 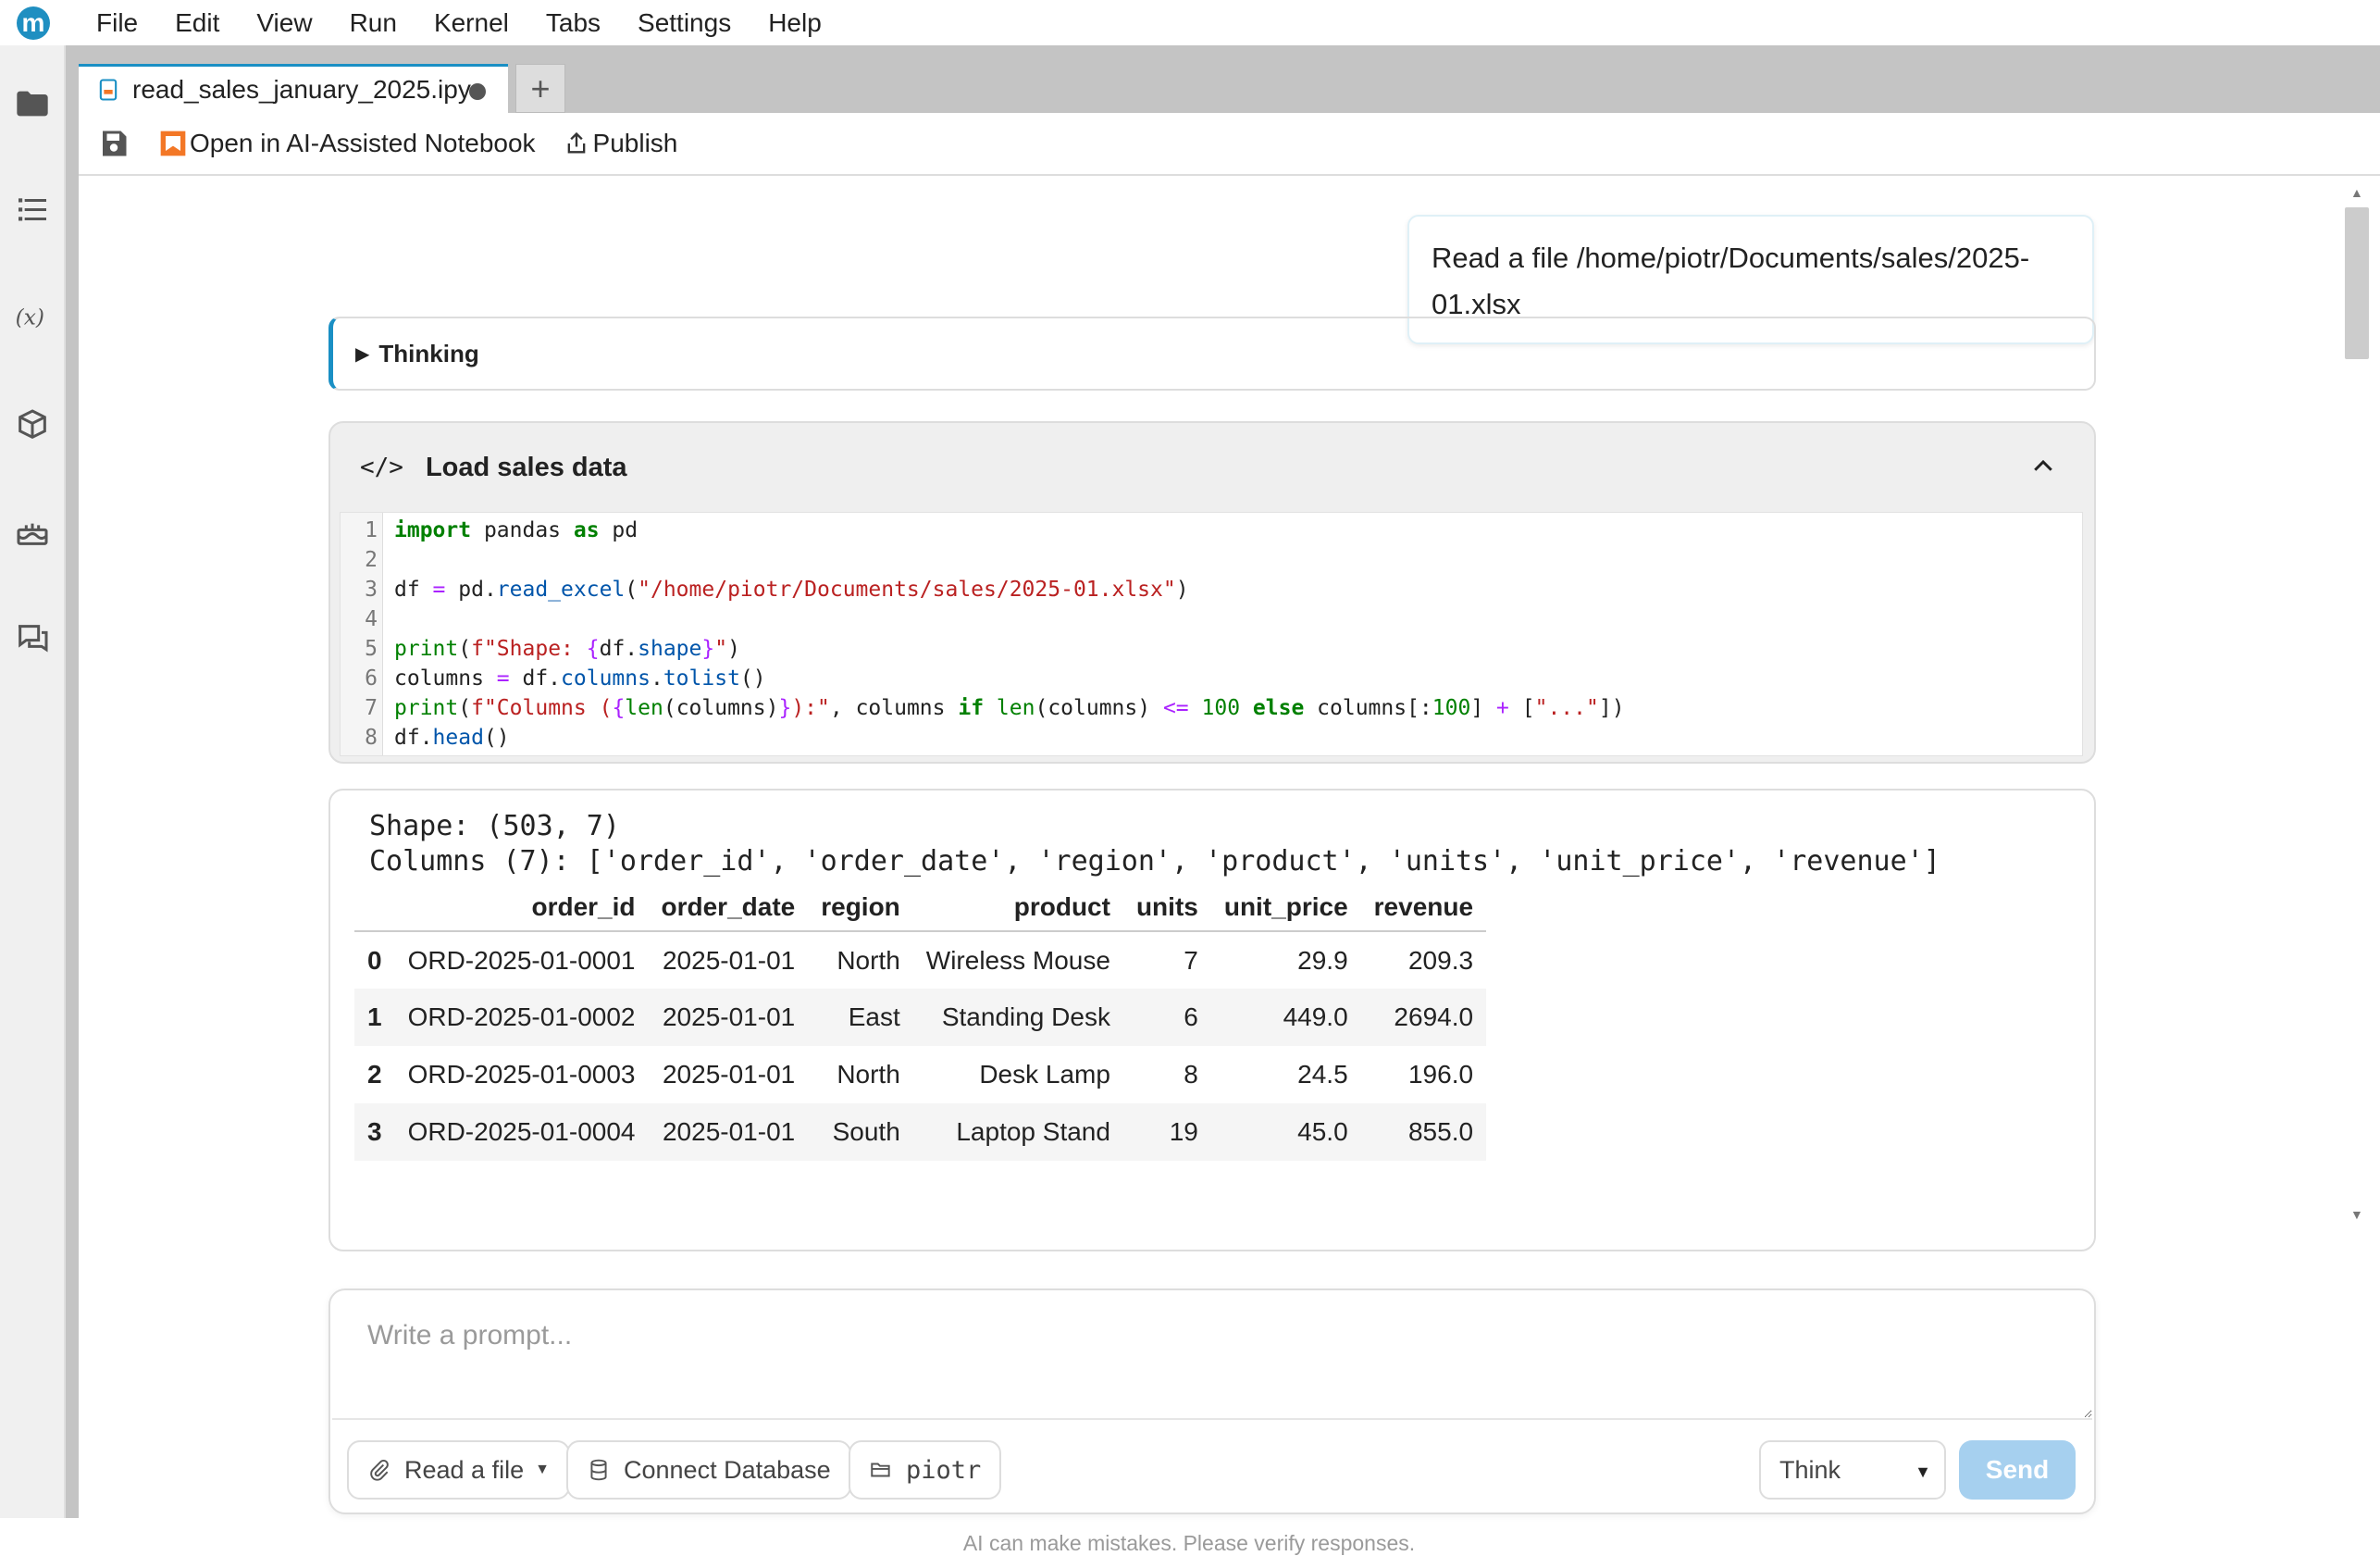 What do you see at coordinates (371, 708) in the screenshot?
I see `line-number: 7` at bounding box center [371, 708].